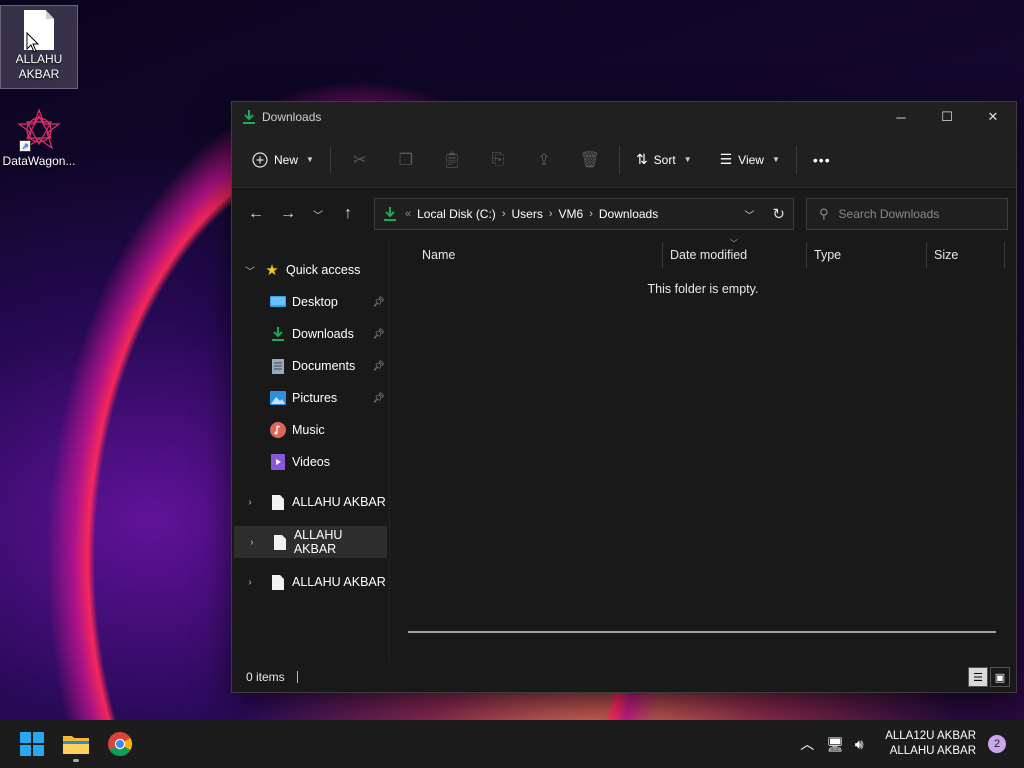 This screenshot has height=768, width=1024. Describe the element at coordinates (406, 160) in the screenshot. I see `copy-icon: ❐` at that location.